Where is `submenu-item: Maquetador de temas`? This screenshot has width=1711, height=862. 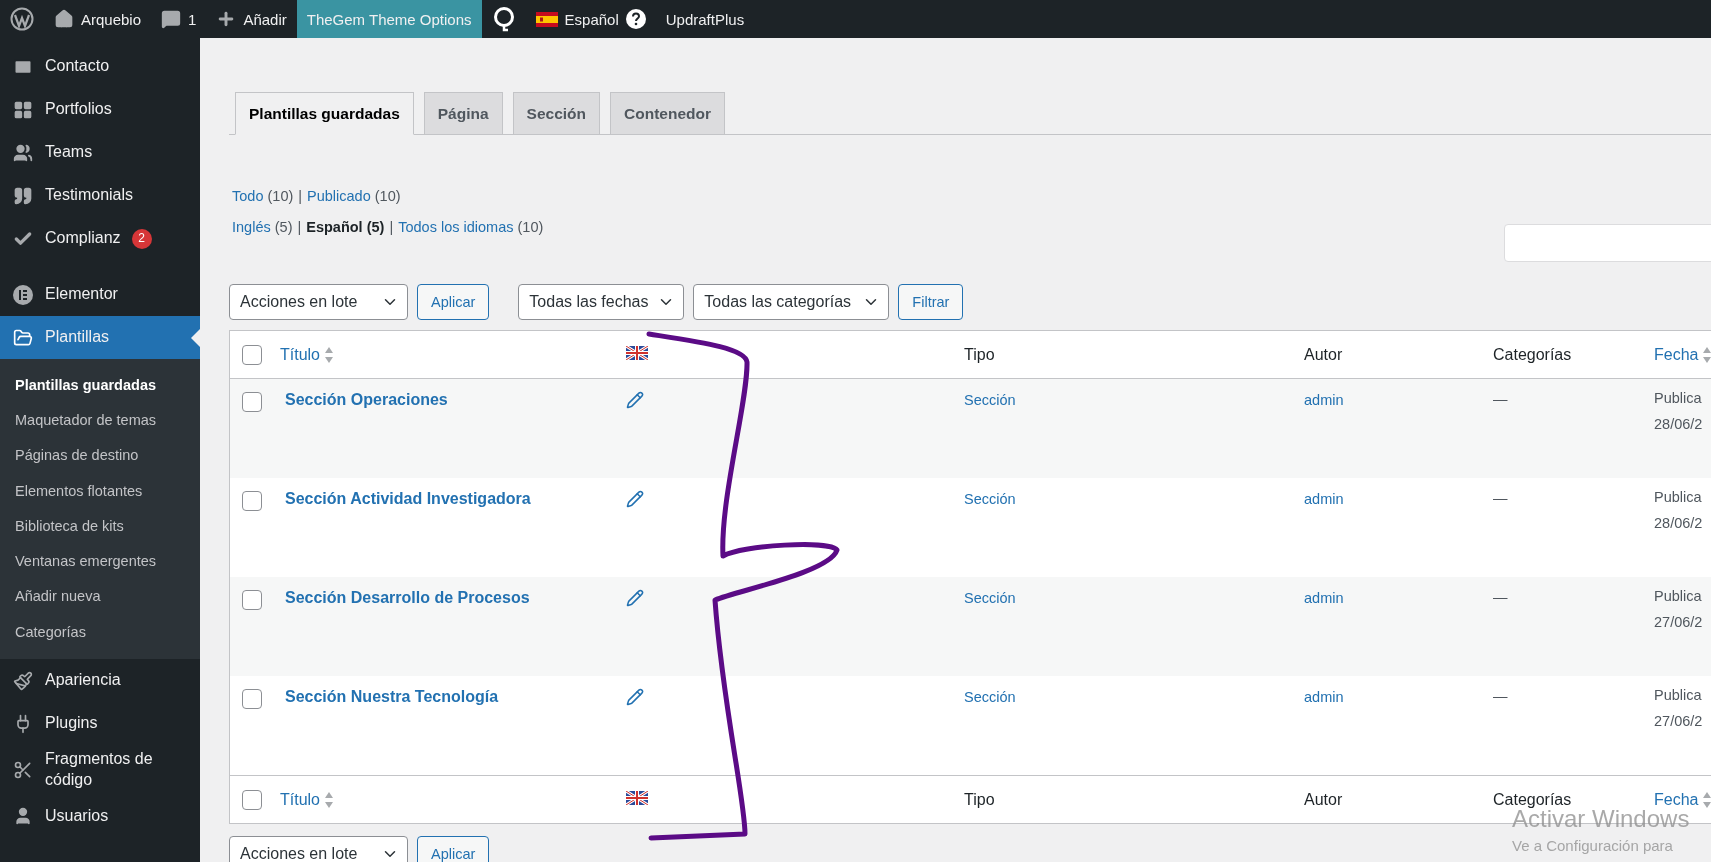 submenu-item: Maquetador de temas is located at coordinates (100, 420).